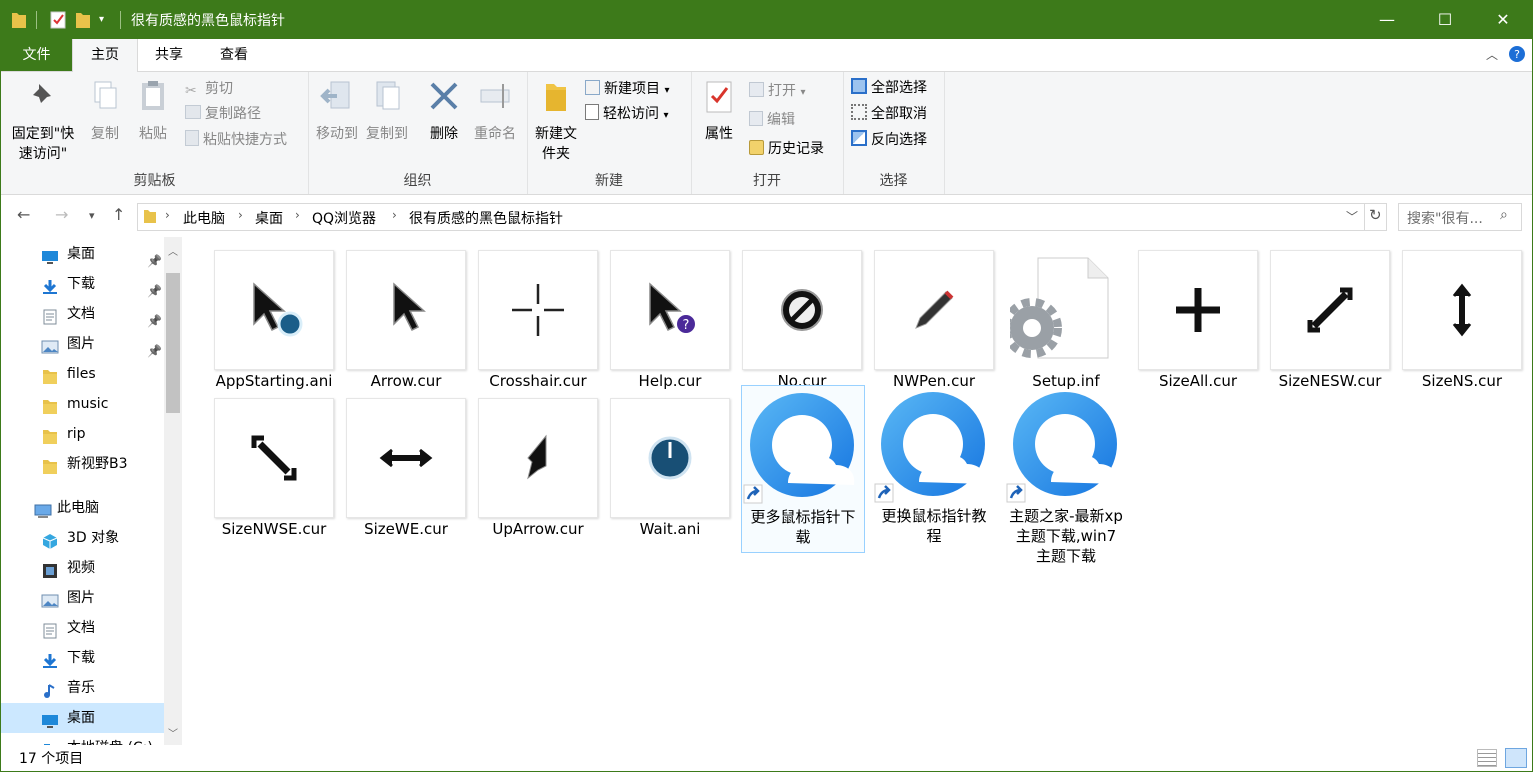 The height and width of the screenshot is (772, 1533). What do you see at coordinates (173, 343) in the screenshot?
I see `nav-scrollbar-thumb` at bounding box center [173, 343].